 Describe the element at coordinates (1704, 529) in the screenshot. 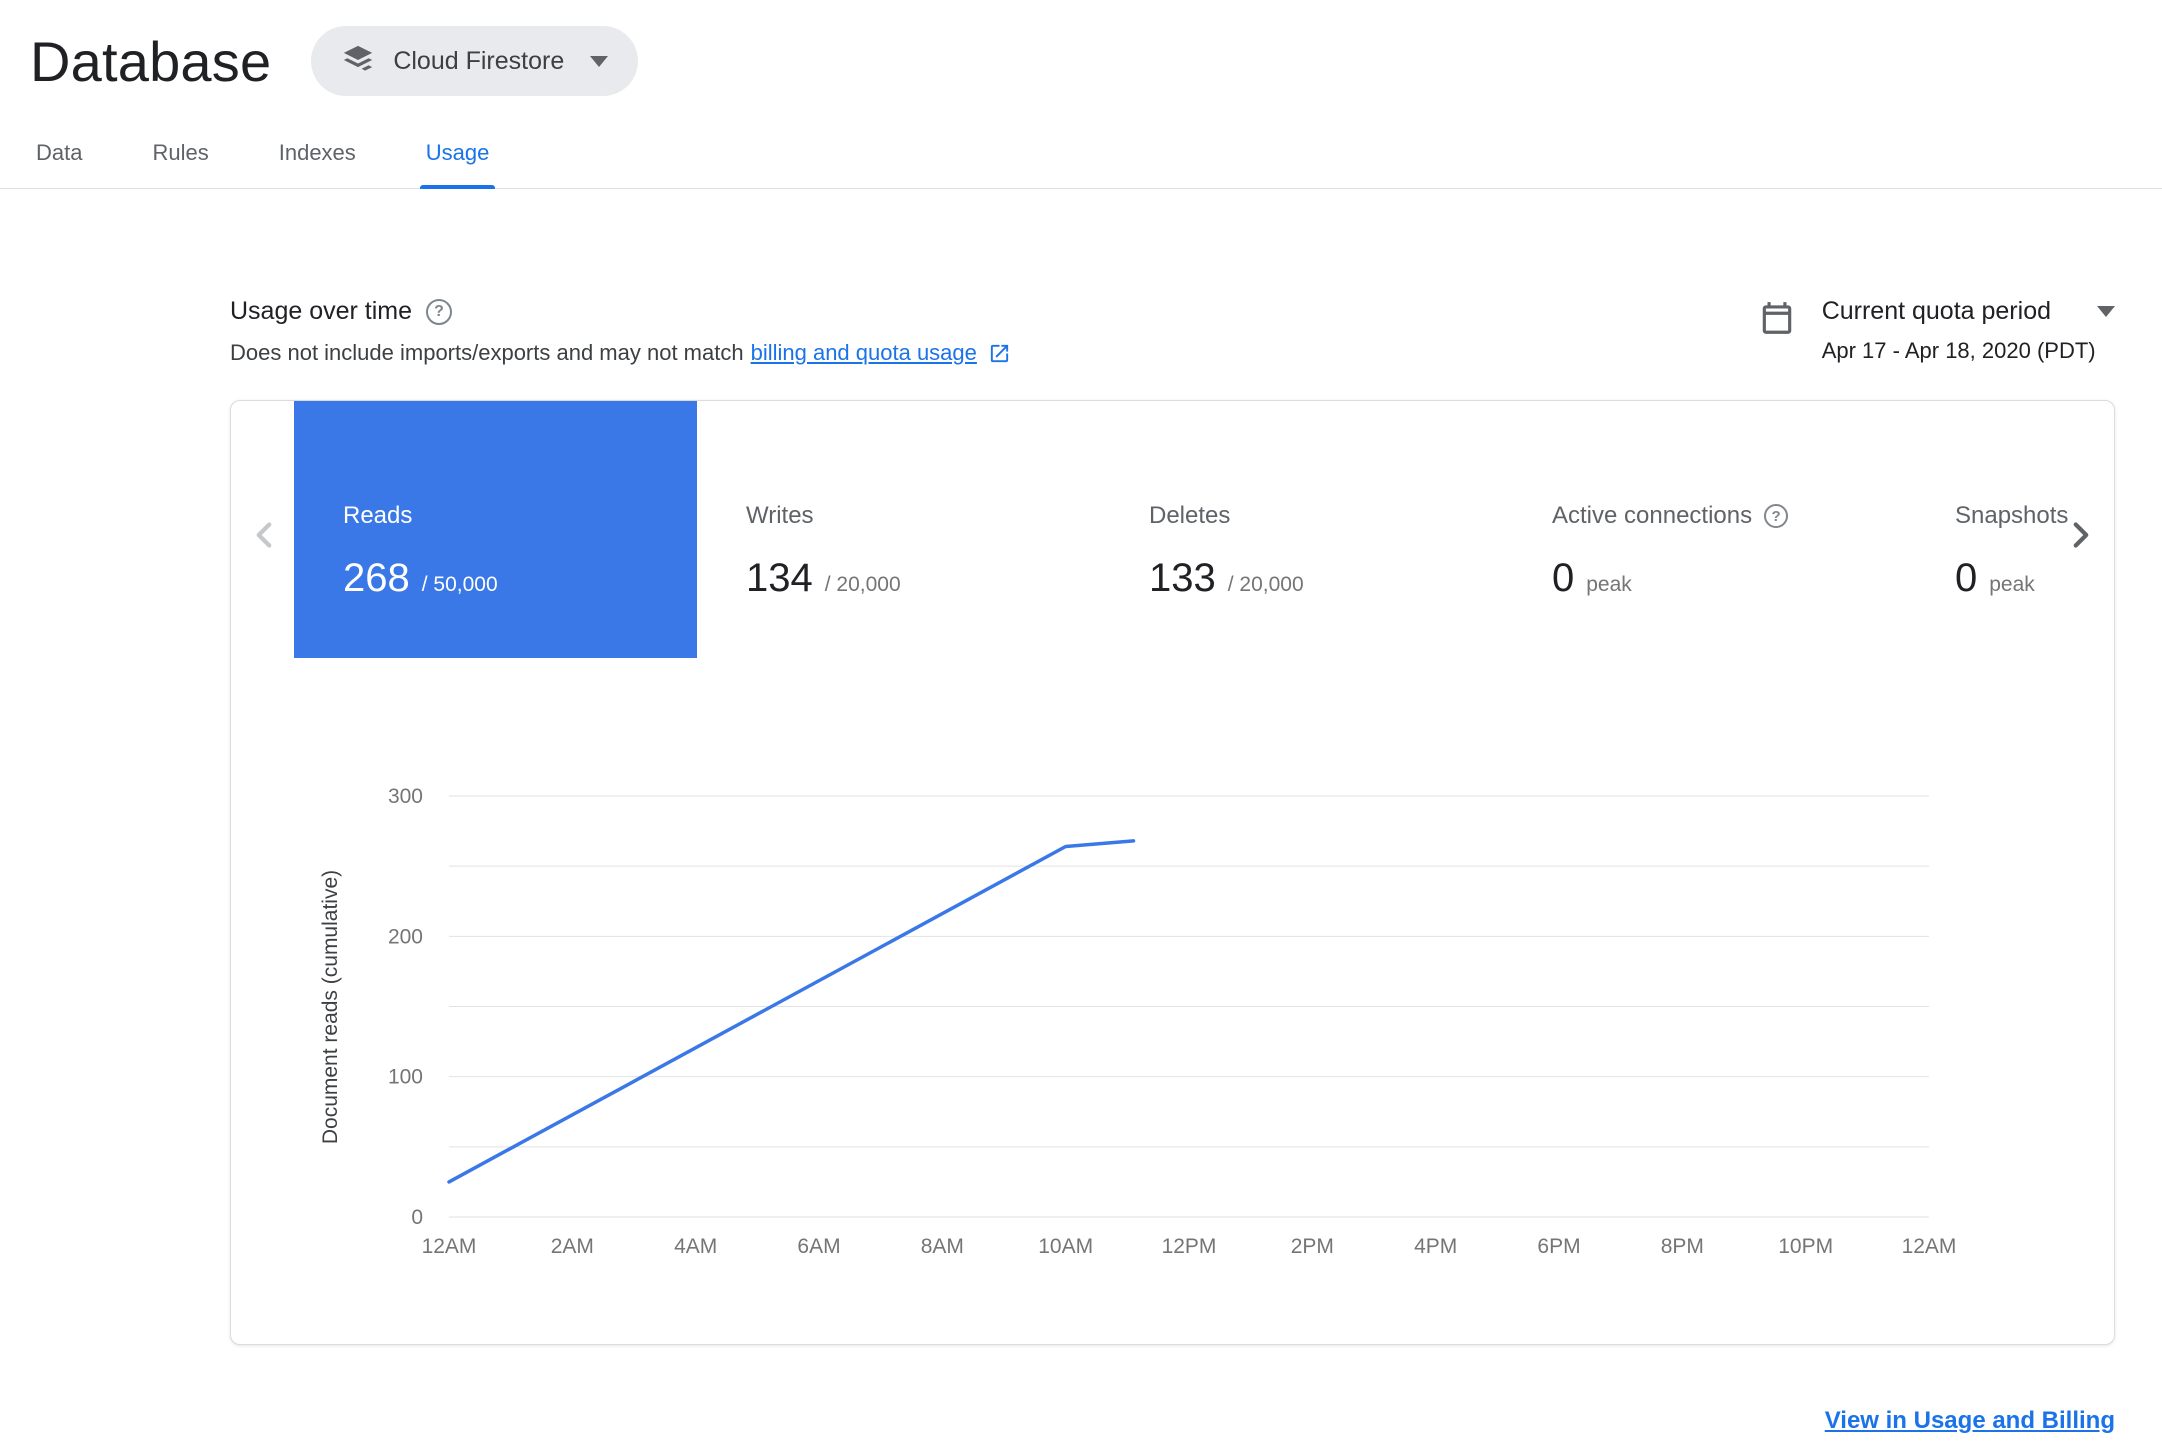

I see `metric-card-active-connections: Active connections ? 0 peak` at that location.